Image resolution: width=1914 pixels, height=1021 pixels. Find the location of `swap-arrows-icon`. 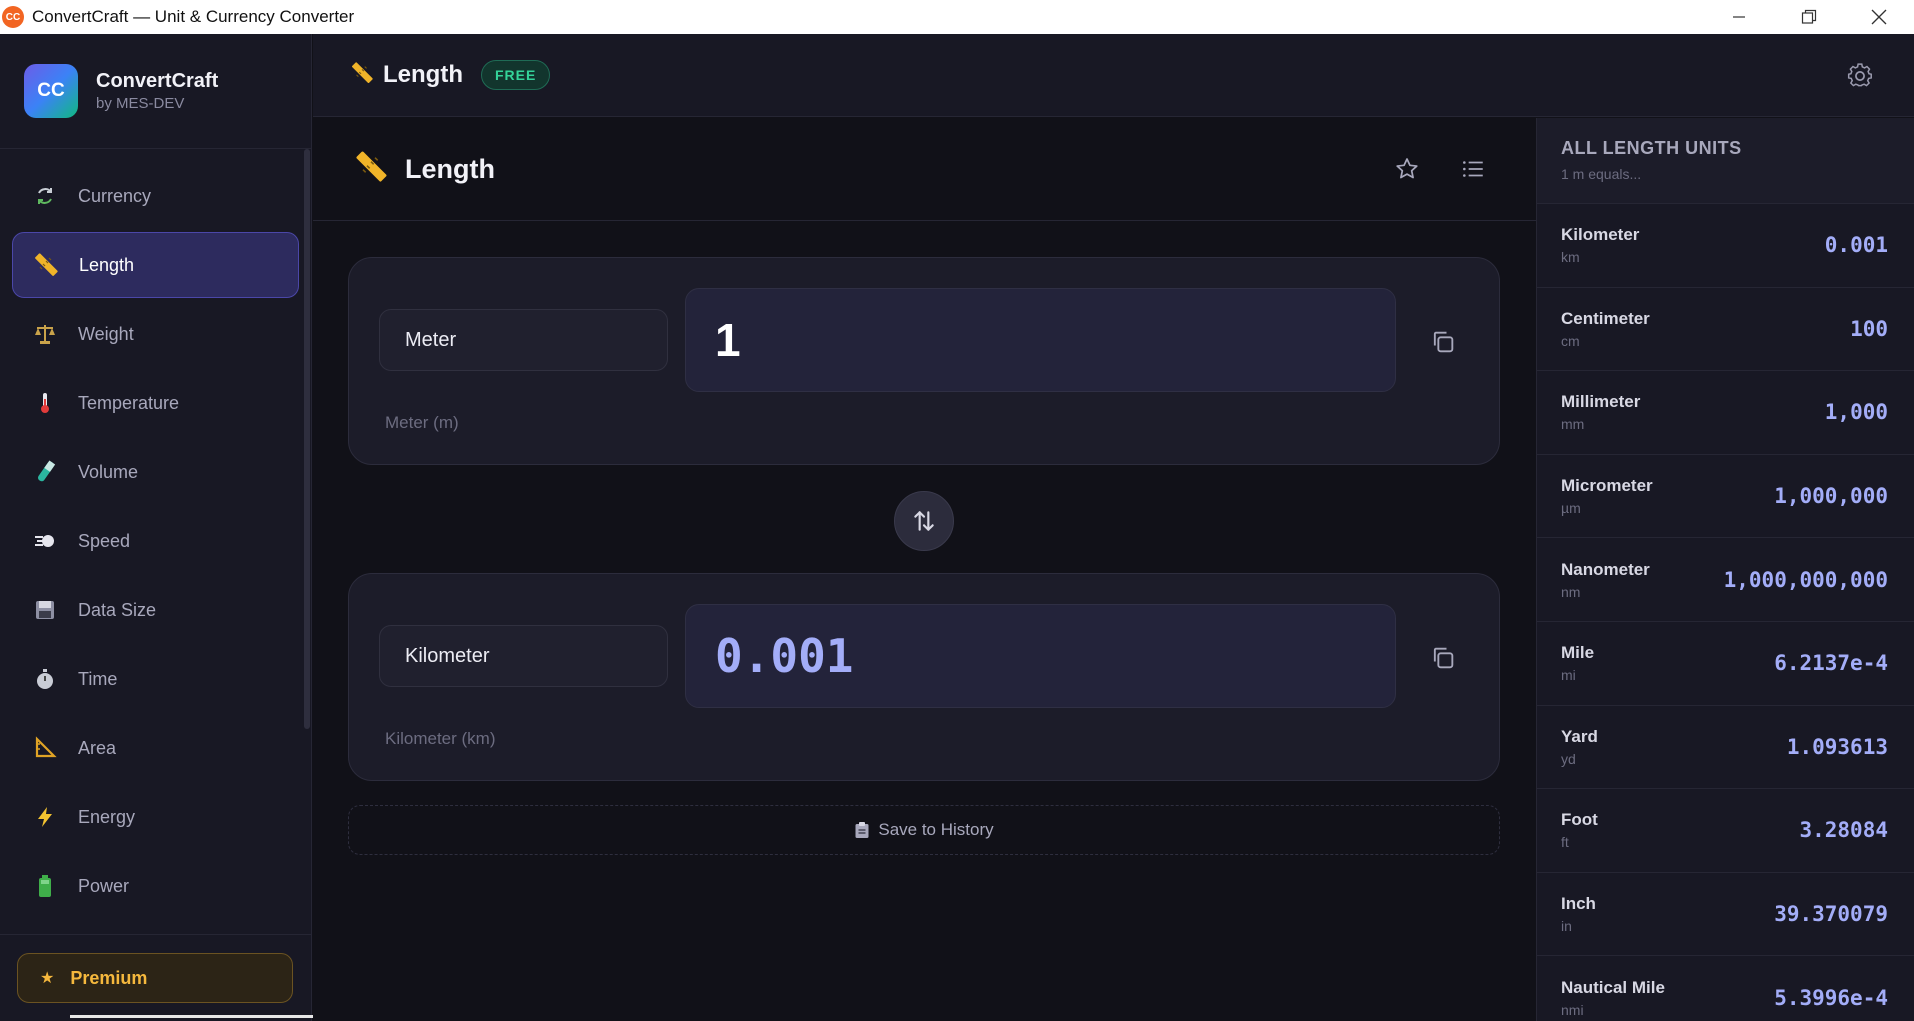

swap-arrows-icon is located at coordinates (924, 521).